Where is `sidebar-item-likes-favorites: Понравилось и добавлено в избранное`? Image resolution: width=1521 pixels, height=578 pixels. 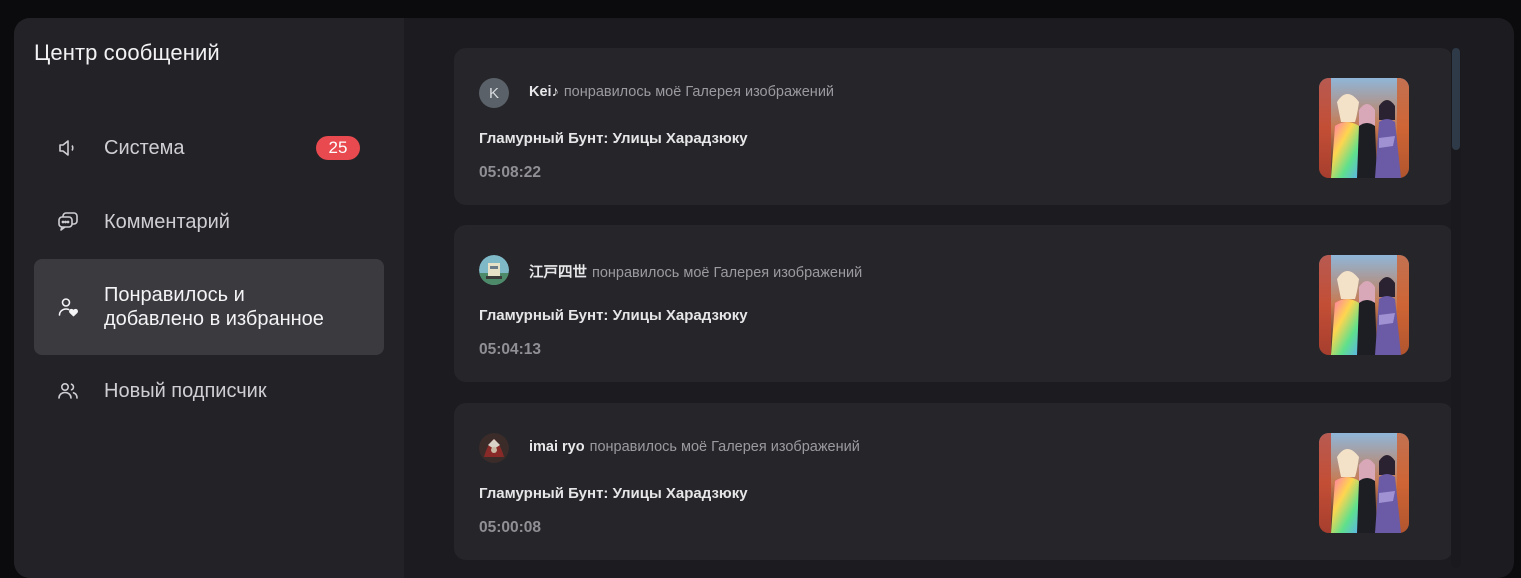
sidebar-item-likes-favorites: Понравилось и добавлено в избранное is located at coordinates (209, 307).